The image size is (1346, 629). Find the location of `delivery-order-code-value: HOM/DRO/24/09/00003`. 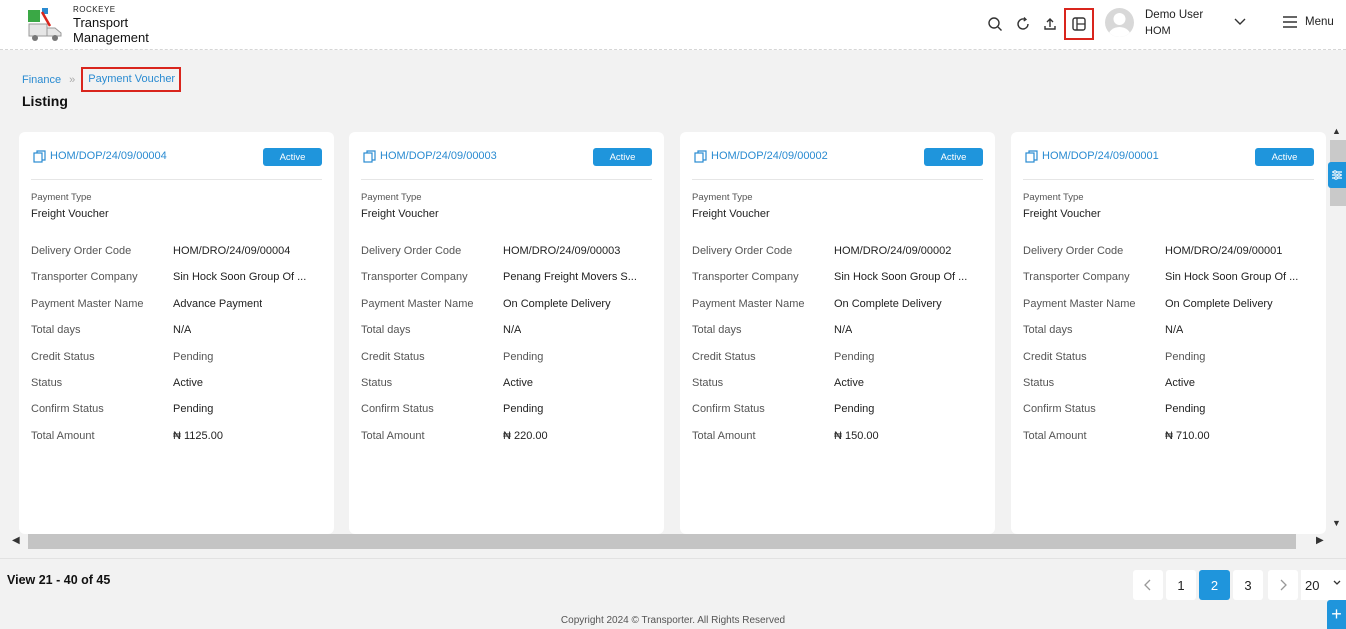

delivery-order-code-value: HOM/DRO/24/09/00003 is located at coordinates (562, 251).